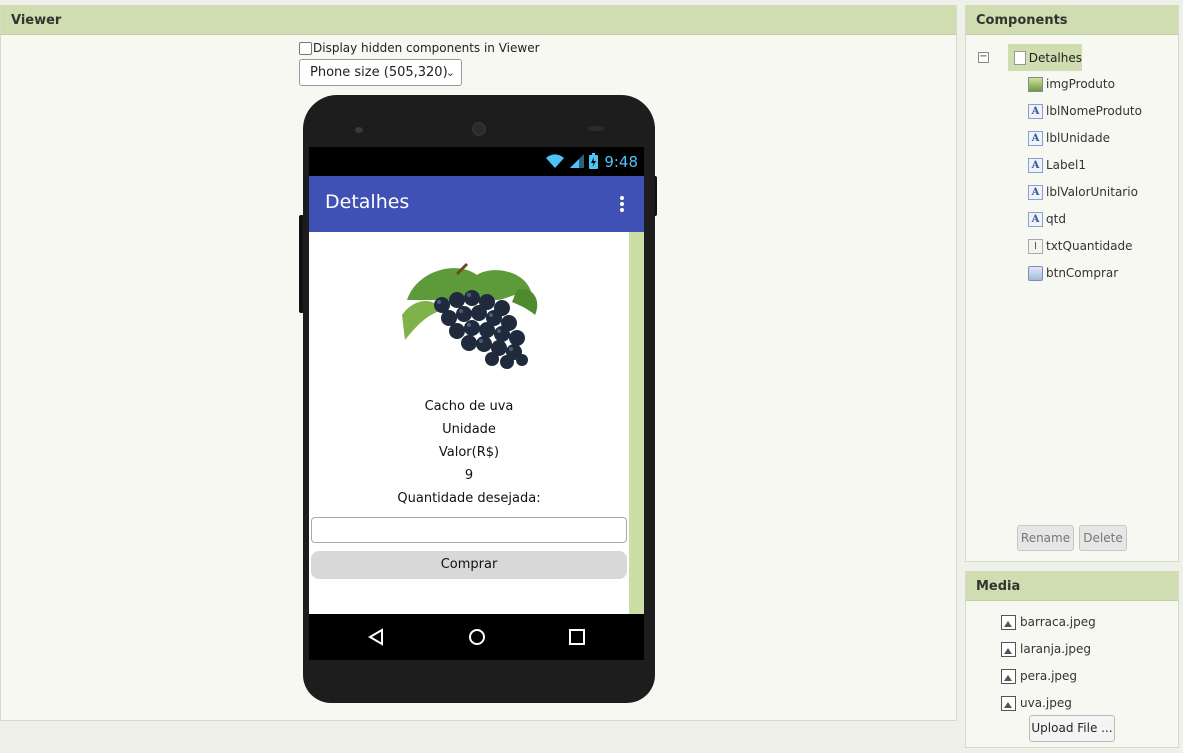 The height and width of the screenshot is (753, 1183). I want to click on media-item: pera.jpeg, so click(1039, 676).